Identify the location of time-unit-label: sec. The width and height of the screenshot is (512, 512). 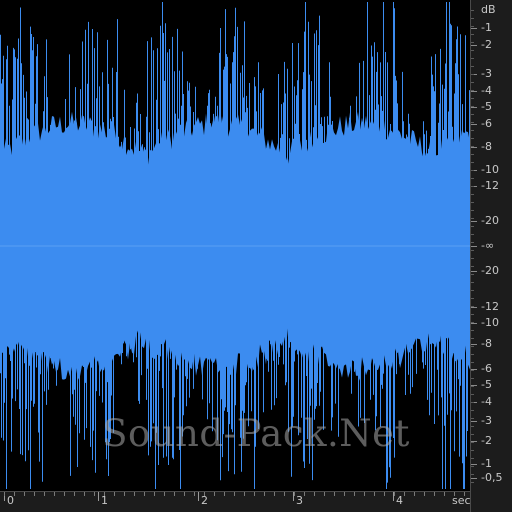
(461, 500).